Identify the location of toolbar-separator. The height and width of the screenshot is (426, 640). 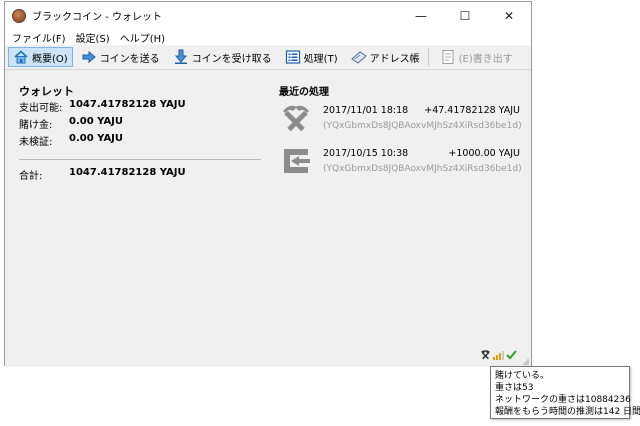
(428, 57).